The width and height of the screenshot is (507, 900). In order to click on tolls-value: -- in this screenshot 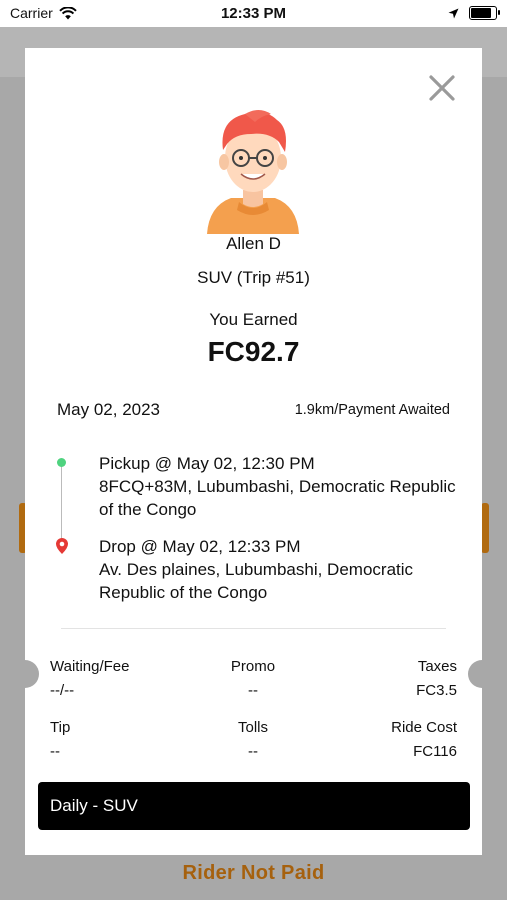, I will do `click(253, 751)`.